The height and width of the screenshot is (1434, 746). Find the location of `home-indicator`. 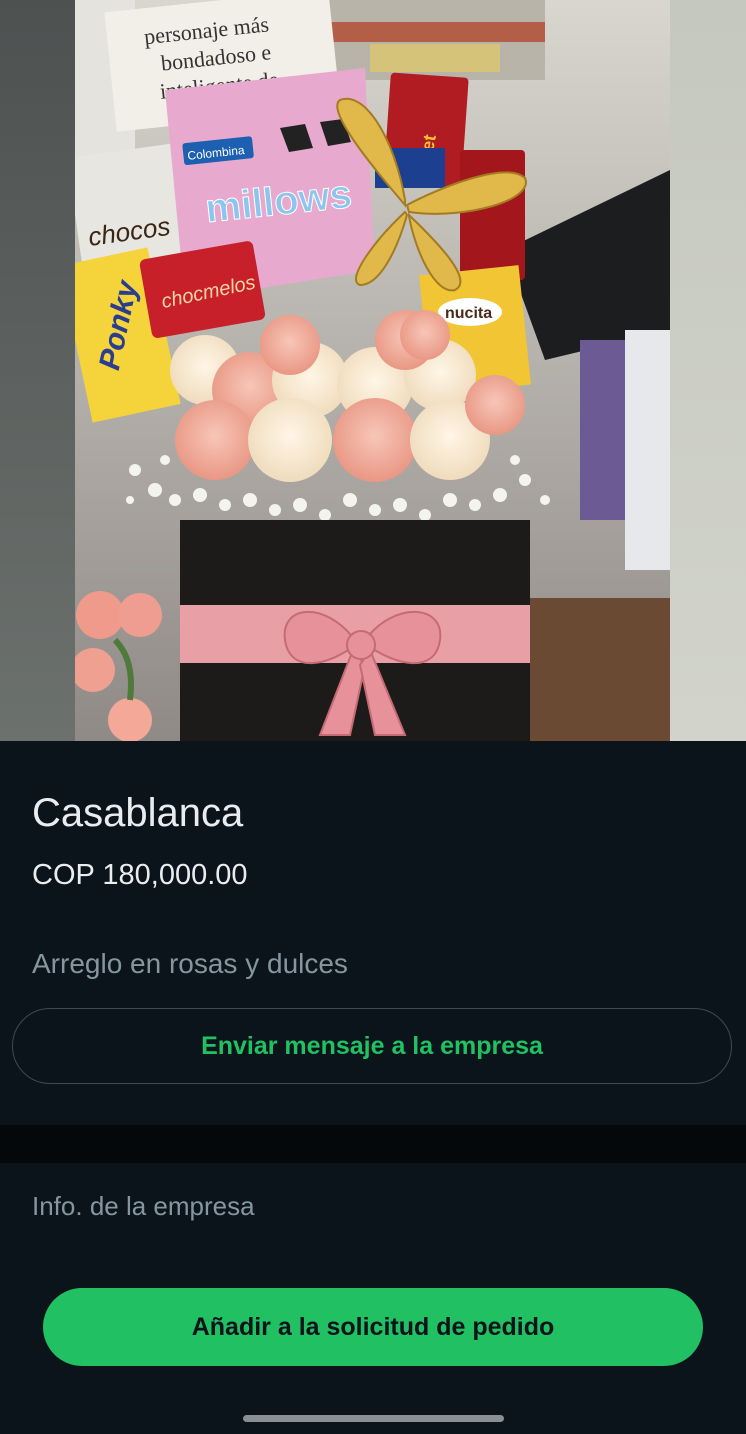

home-indicator is located at coordinates (373, 1418).